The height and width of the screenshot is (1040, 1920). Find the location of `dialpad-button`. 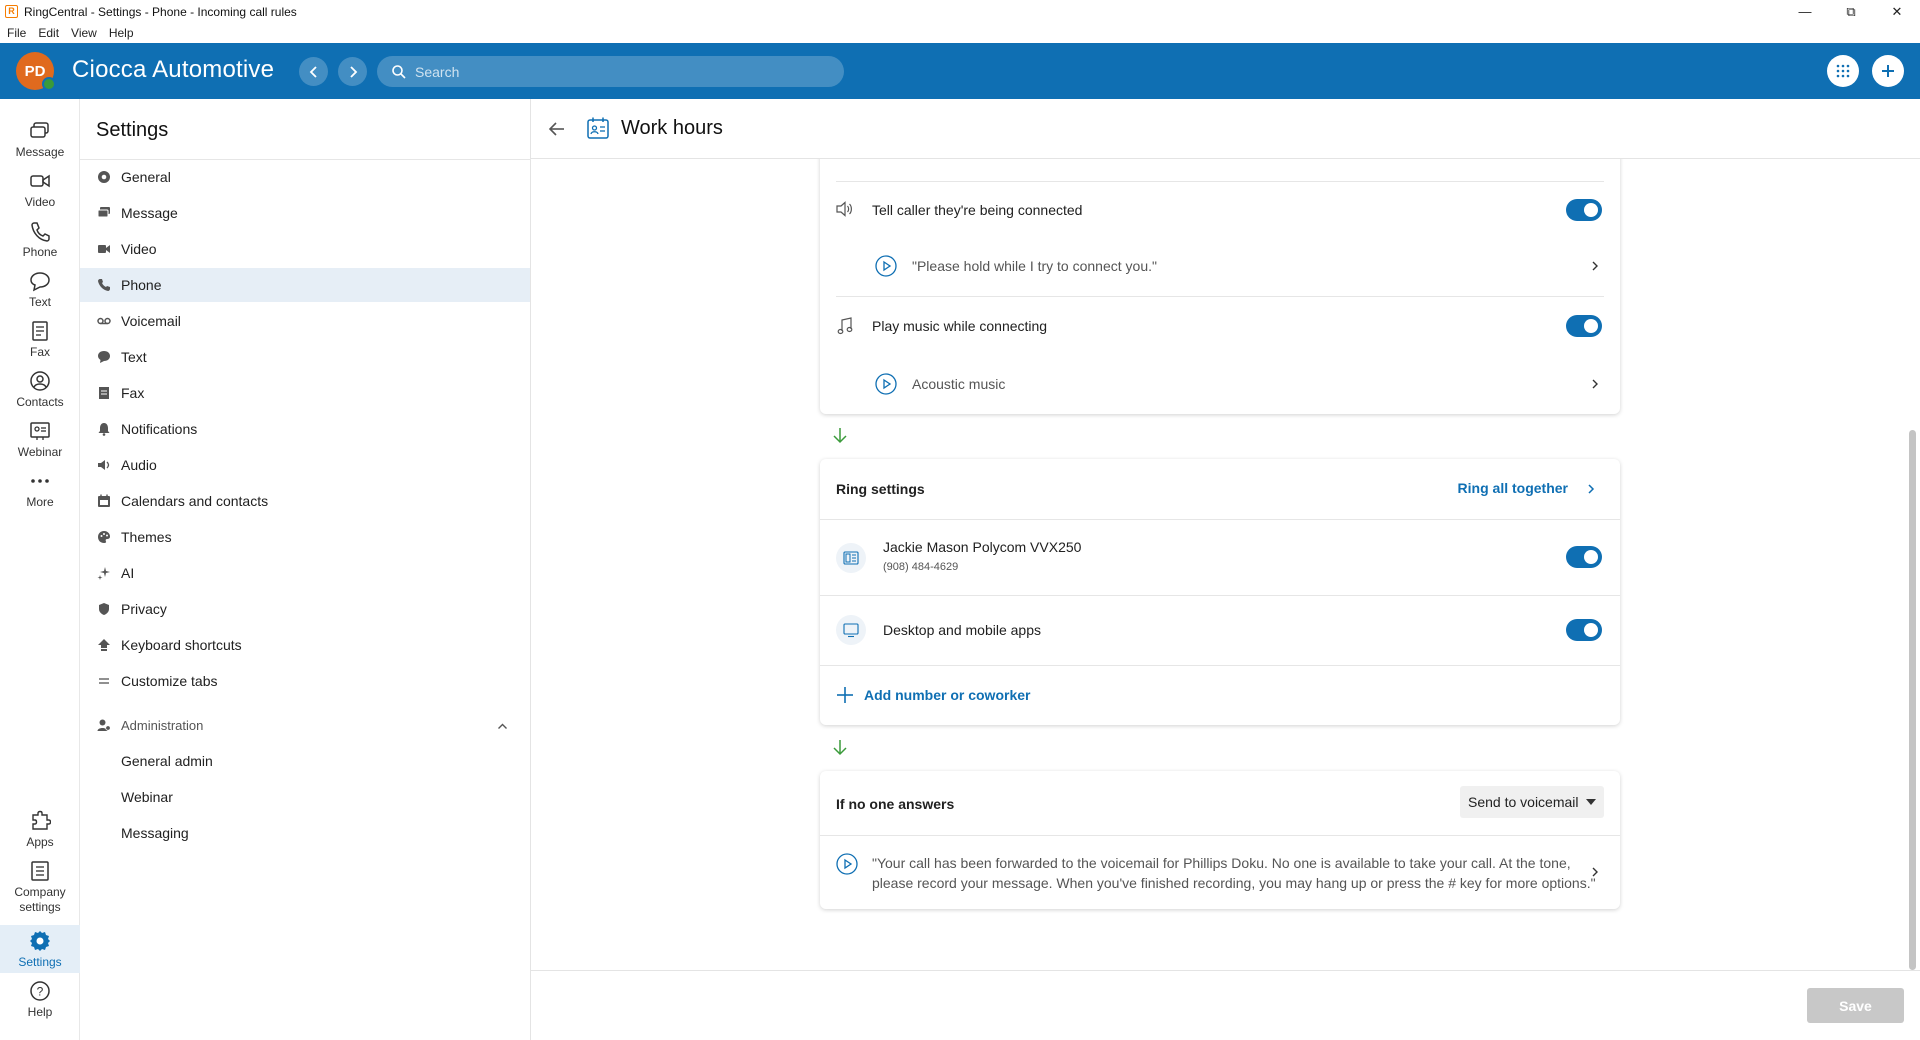

dialpad-button is located at coordinates (1843, 71).